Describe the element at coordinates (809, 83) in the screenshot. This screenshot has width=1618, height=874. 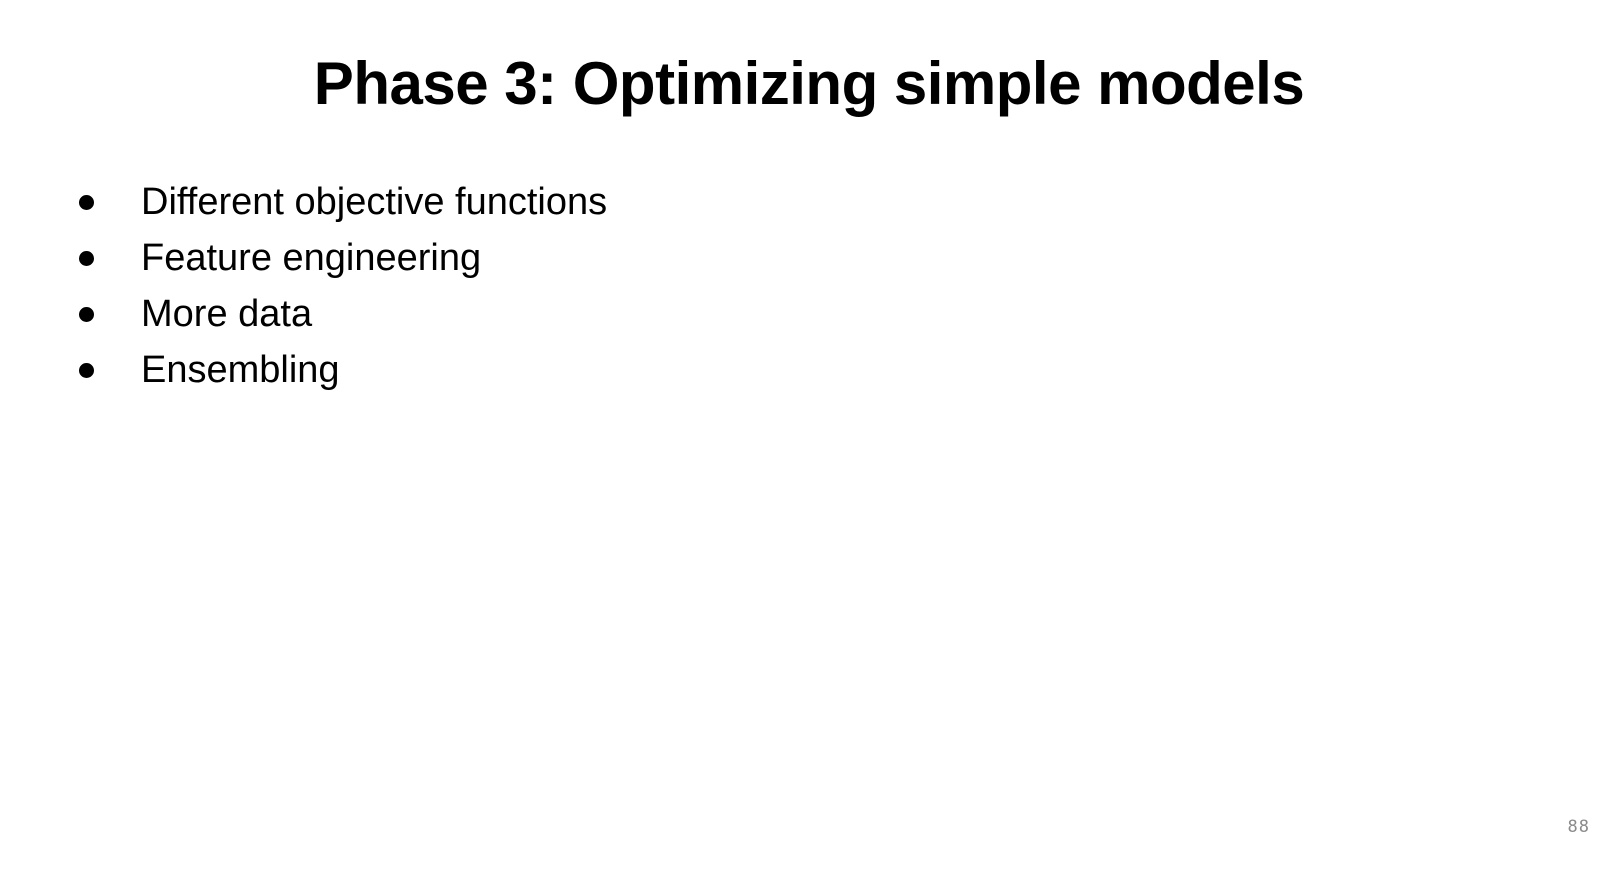
I see `slide-title: Phase 3: Optimizing simple models` at that location.